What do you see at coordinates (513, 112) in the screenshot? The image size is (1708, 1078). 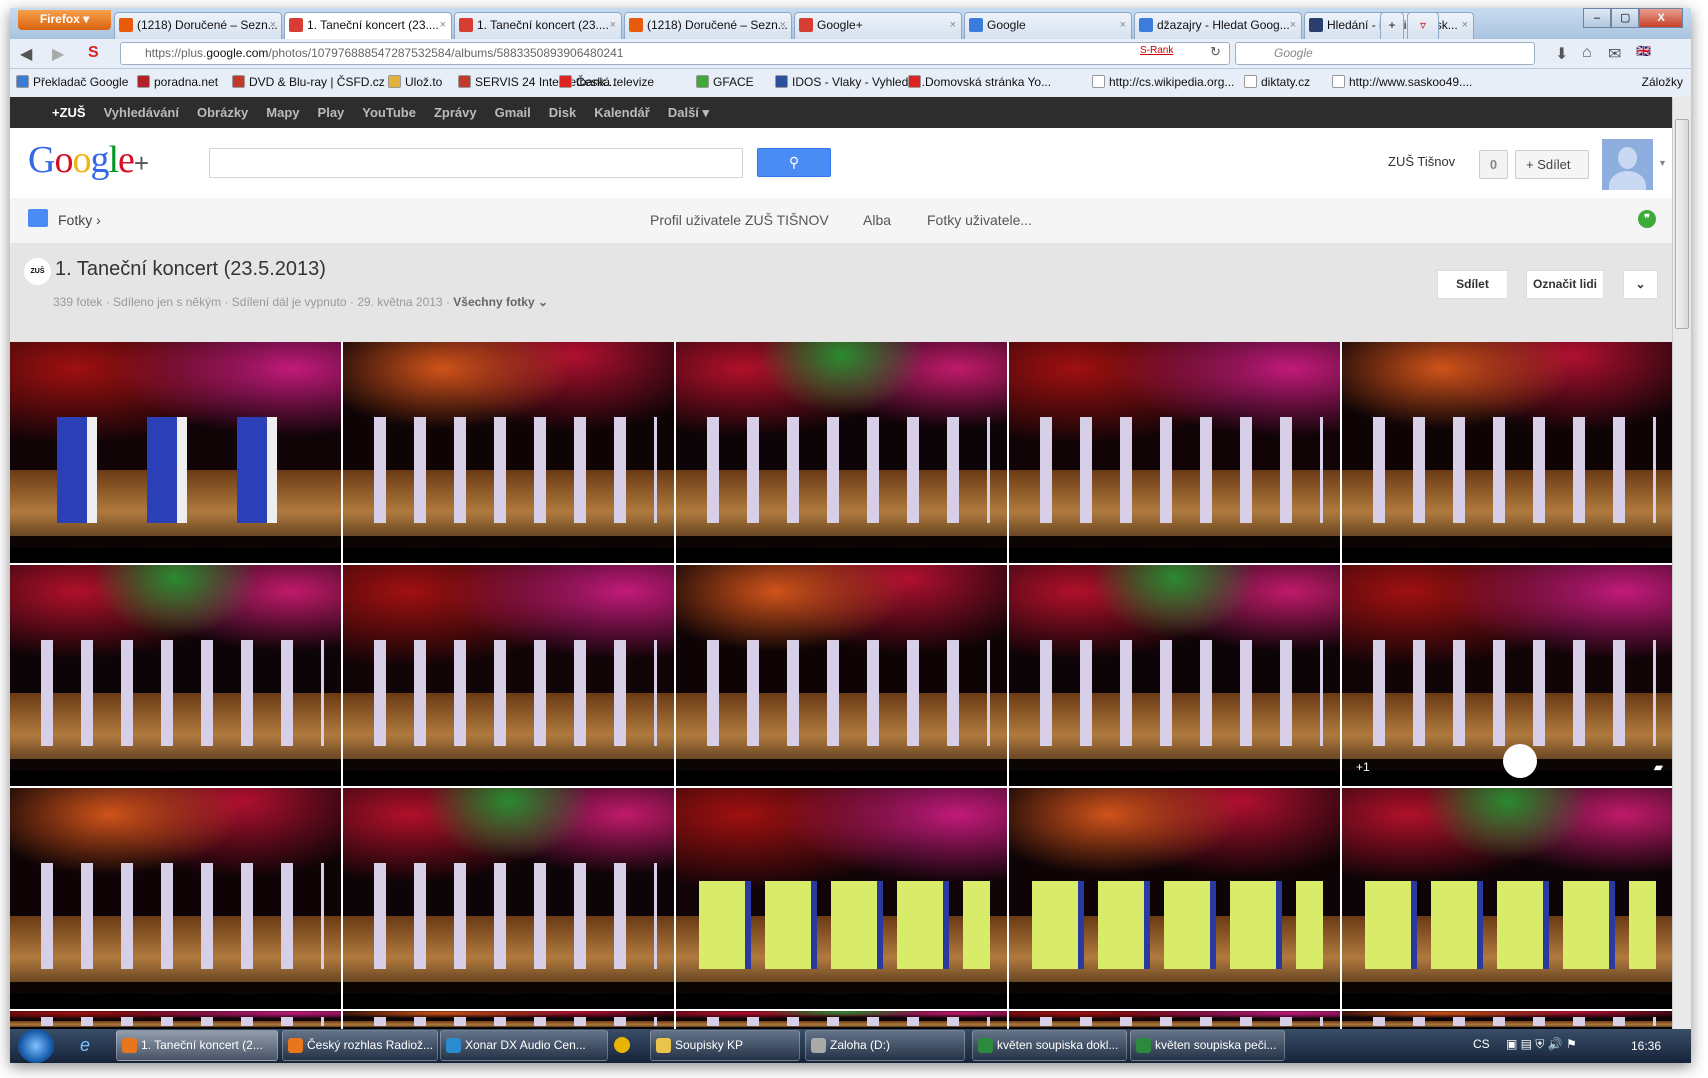 I see `google-bar-link: Gmail` at bounding box center [513, 112].